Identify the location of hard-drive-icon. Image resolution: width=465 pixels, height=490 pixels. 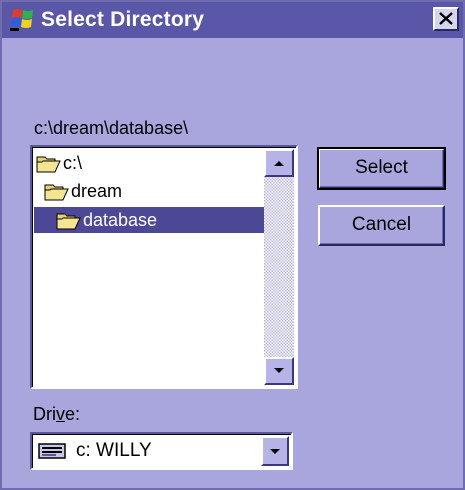
(52, 451).